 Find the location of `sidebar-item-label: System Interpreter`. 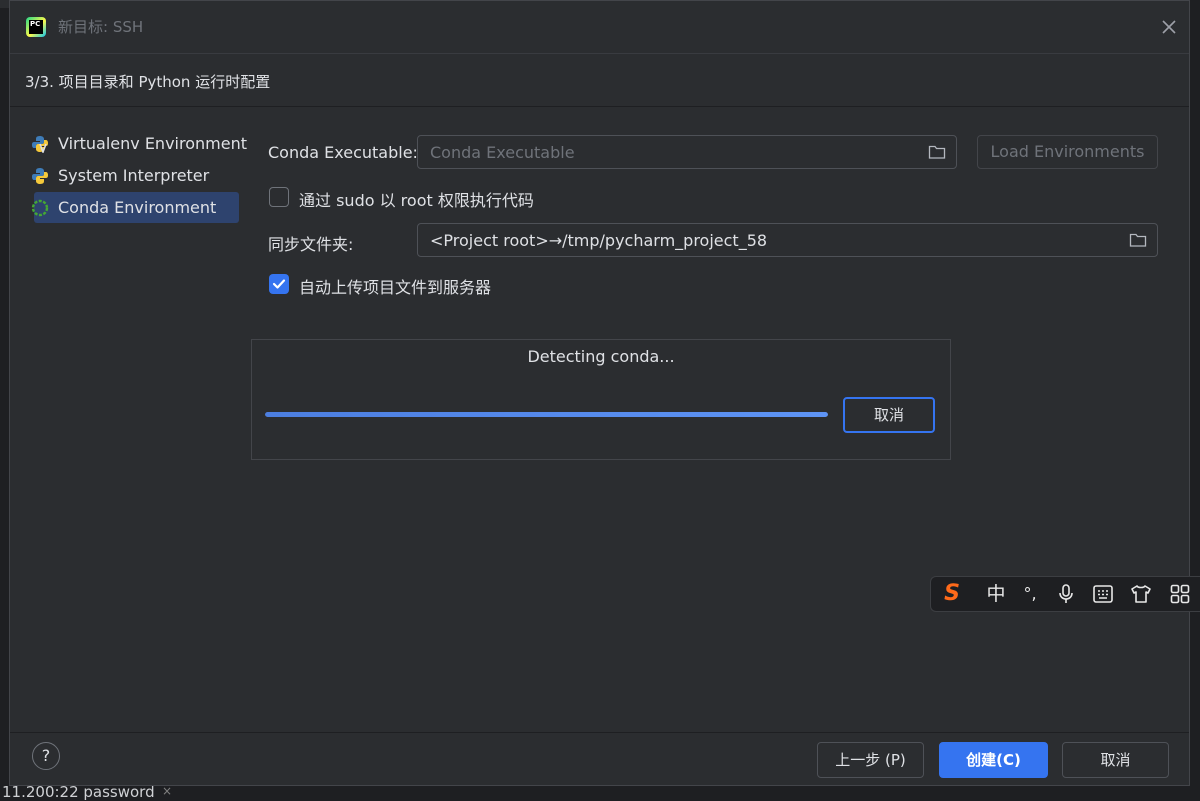

sidebar-item-label: System Interpreter is located at coordinates (134, 175).